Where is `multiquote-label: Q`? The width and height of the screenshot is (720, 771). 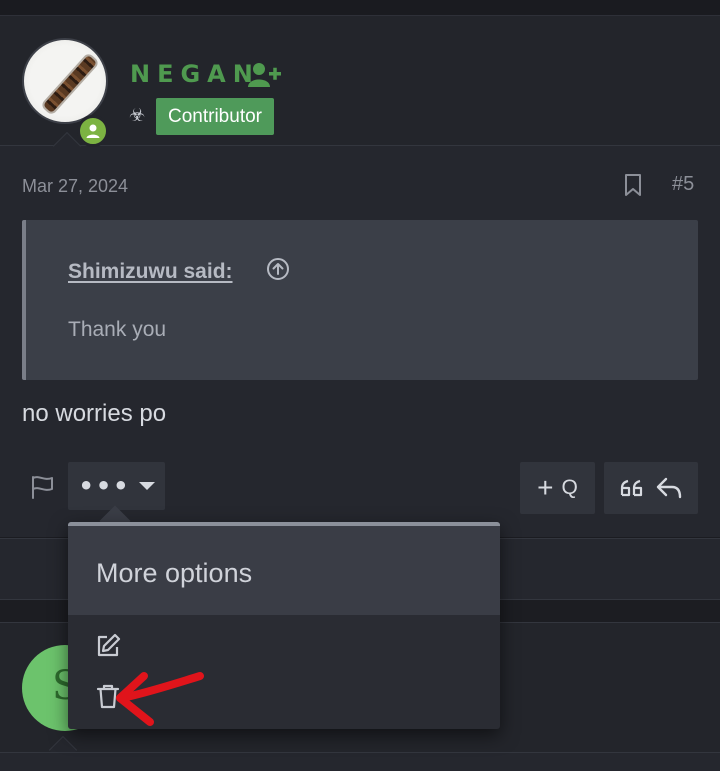 multiquote-label: Q is located at coordinates (569, 487).